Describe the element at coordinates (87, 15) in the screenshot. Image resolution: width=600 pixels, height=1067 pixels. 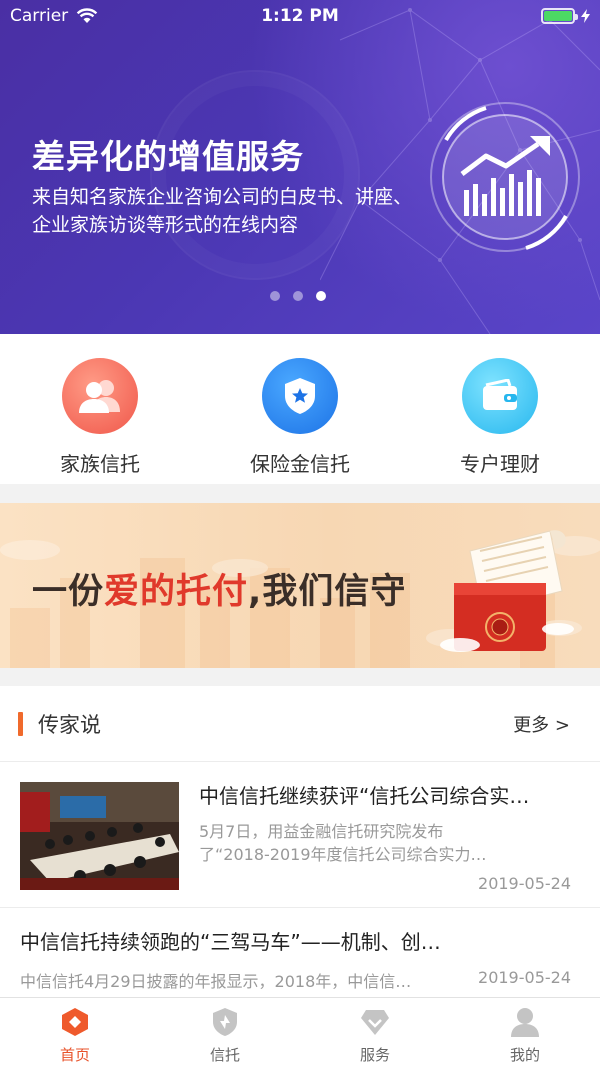
I see `wifi-icon` at that location.